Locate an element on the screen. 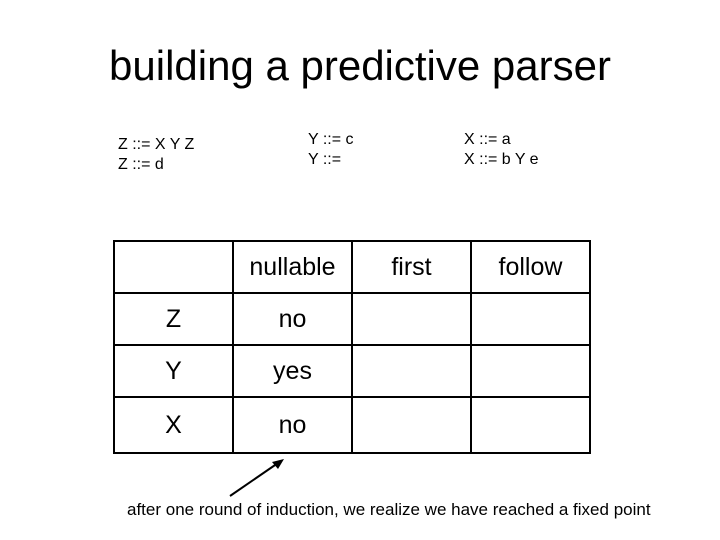 The height and width of the screenshot is (540, 720). arrow-icon is located at coordinates (256, 478).